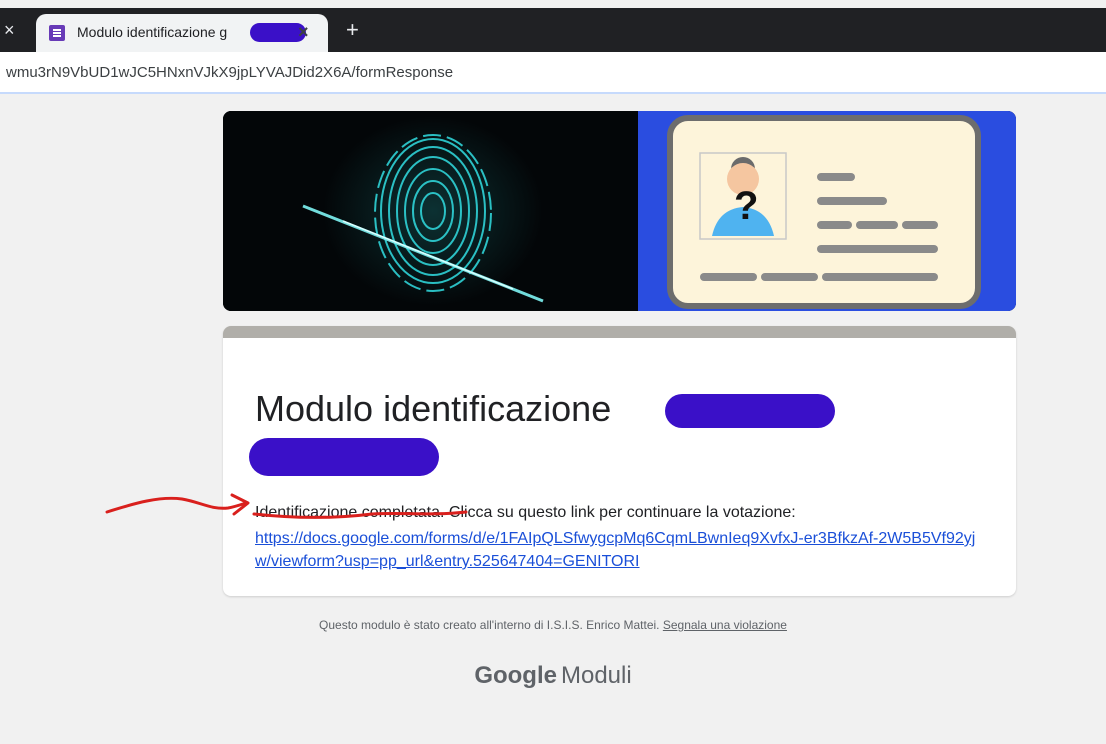  What do you see at coordinates (725, 625) in the screenshot?
I see `report-abuse-link: Segnala una violazione` at bounding box center [725, 625].